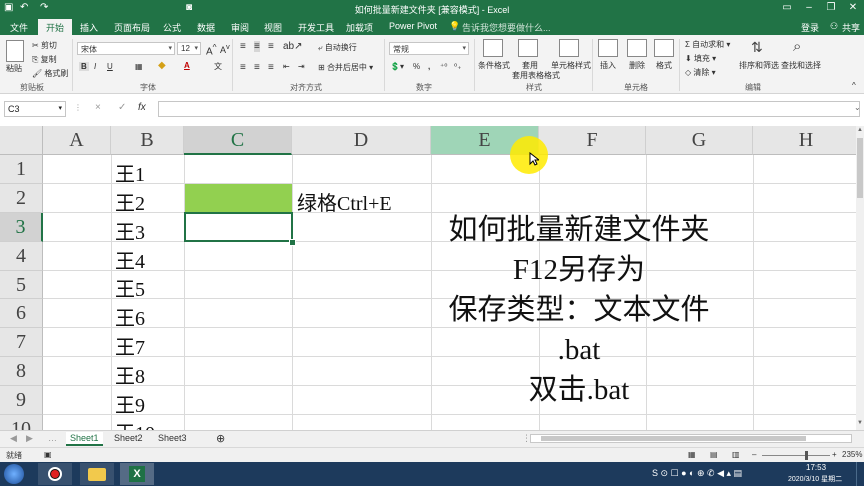 The image size is (864, 486). Describe the element at coordinates (831, 7) in the screenshot. I see `restore-icon: ❐` at that location.